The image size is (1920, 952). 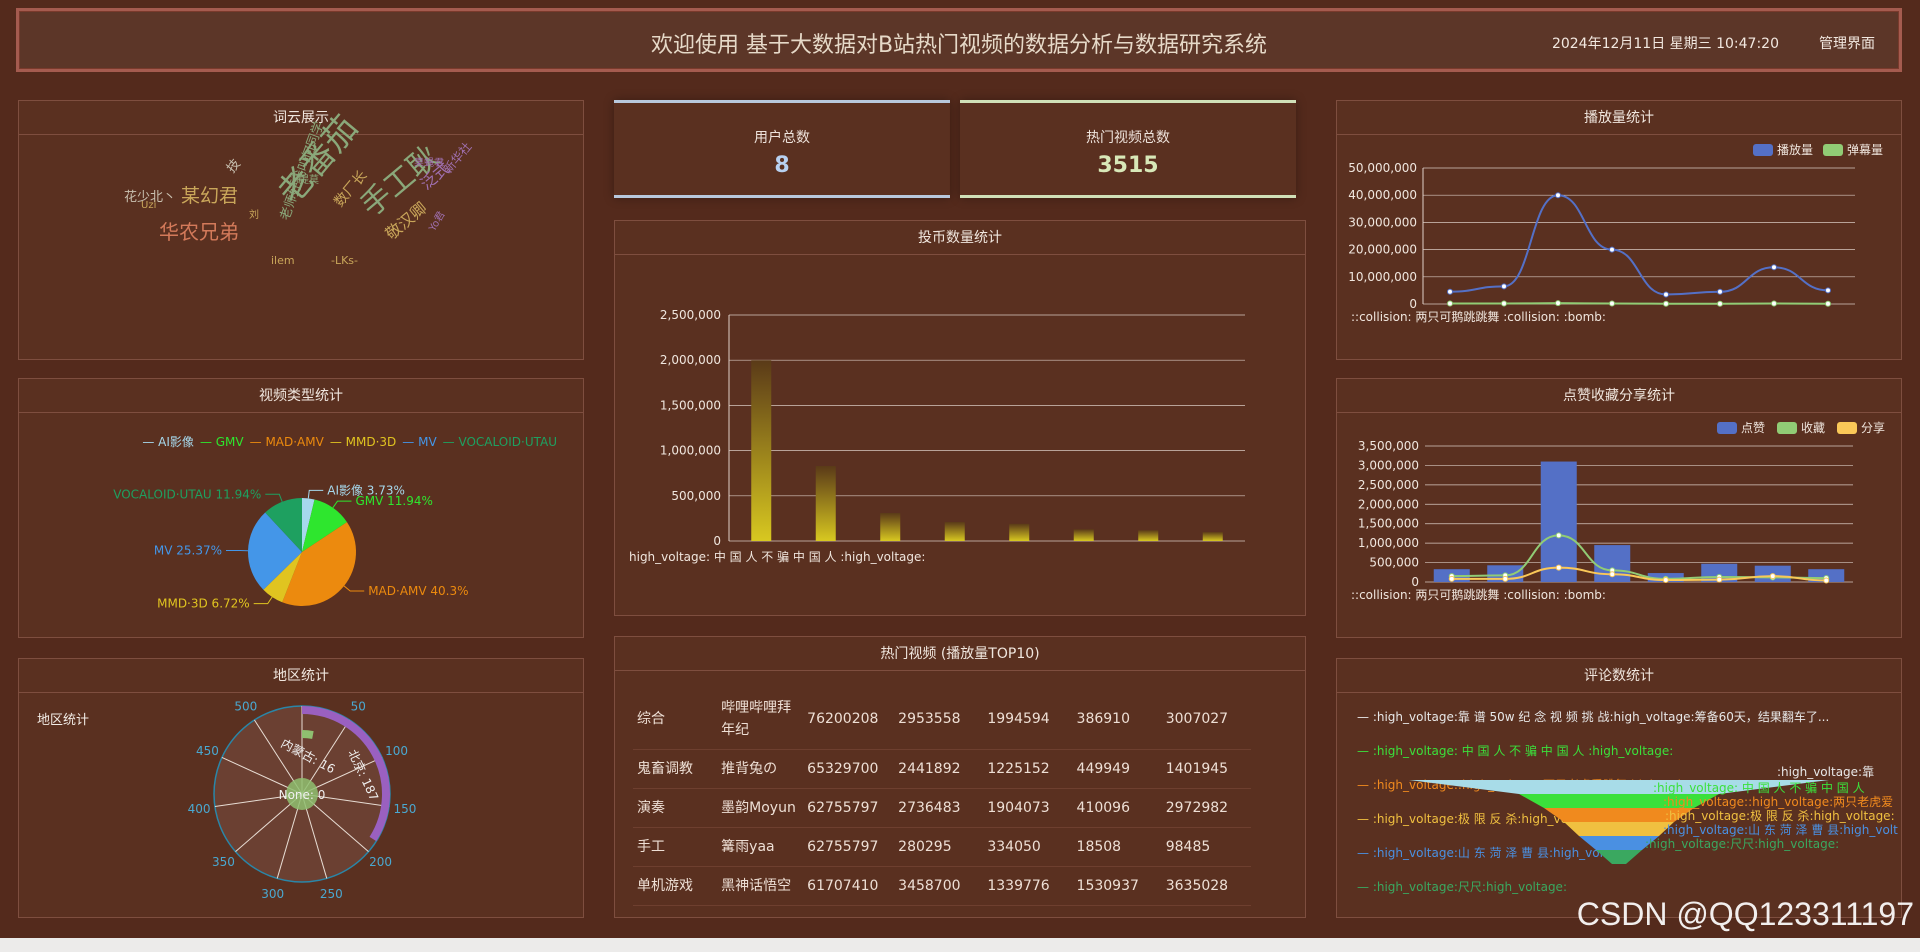 I want to click on like-legend-label: 分享, so click(x=1873, y=427).